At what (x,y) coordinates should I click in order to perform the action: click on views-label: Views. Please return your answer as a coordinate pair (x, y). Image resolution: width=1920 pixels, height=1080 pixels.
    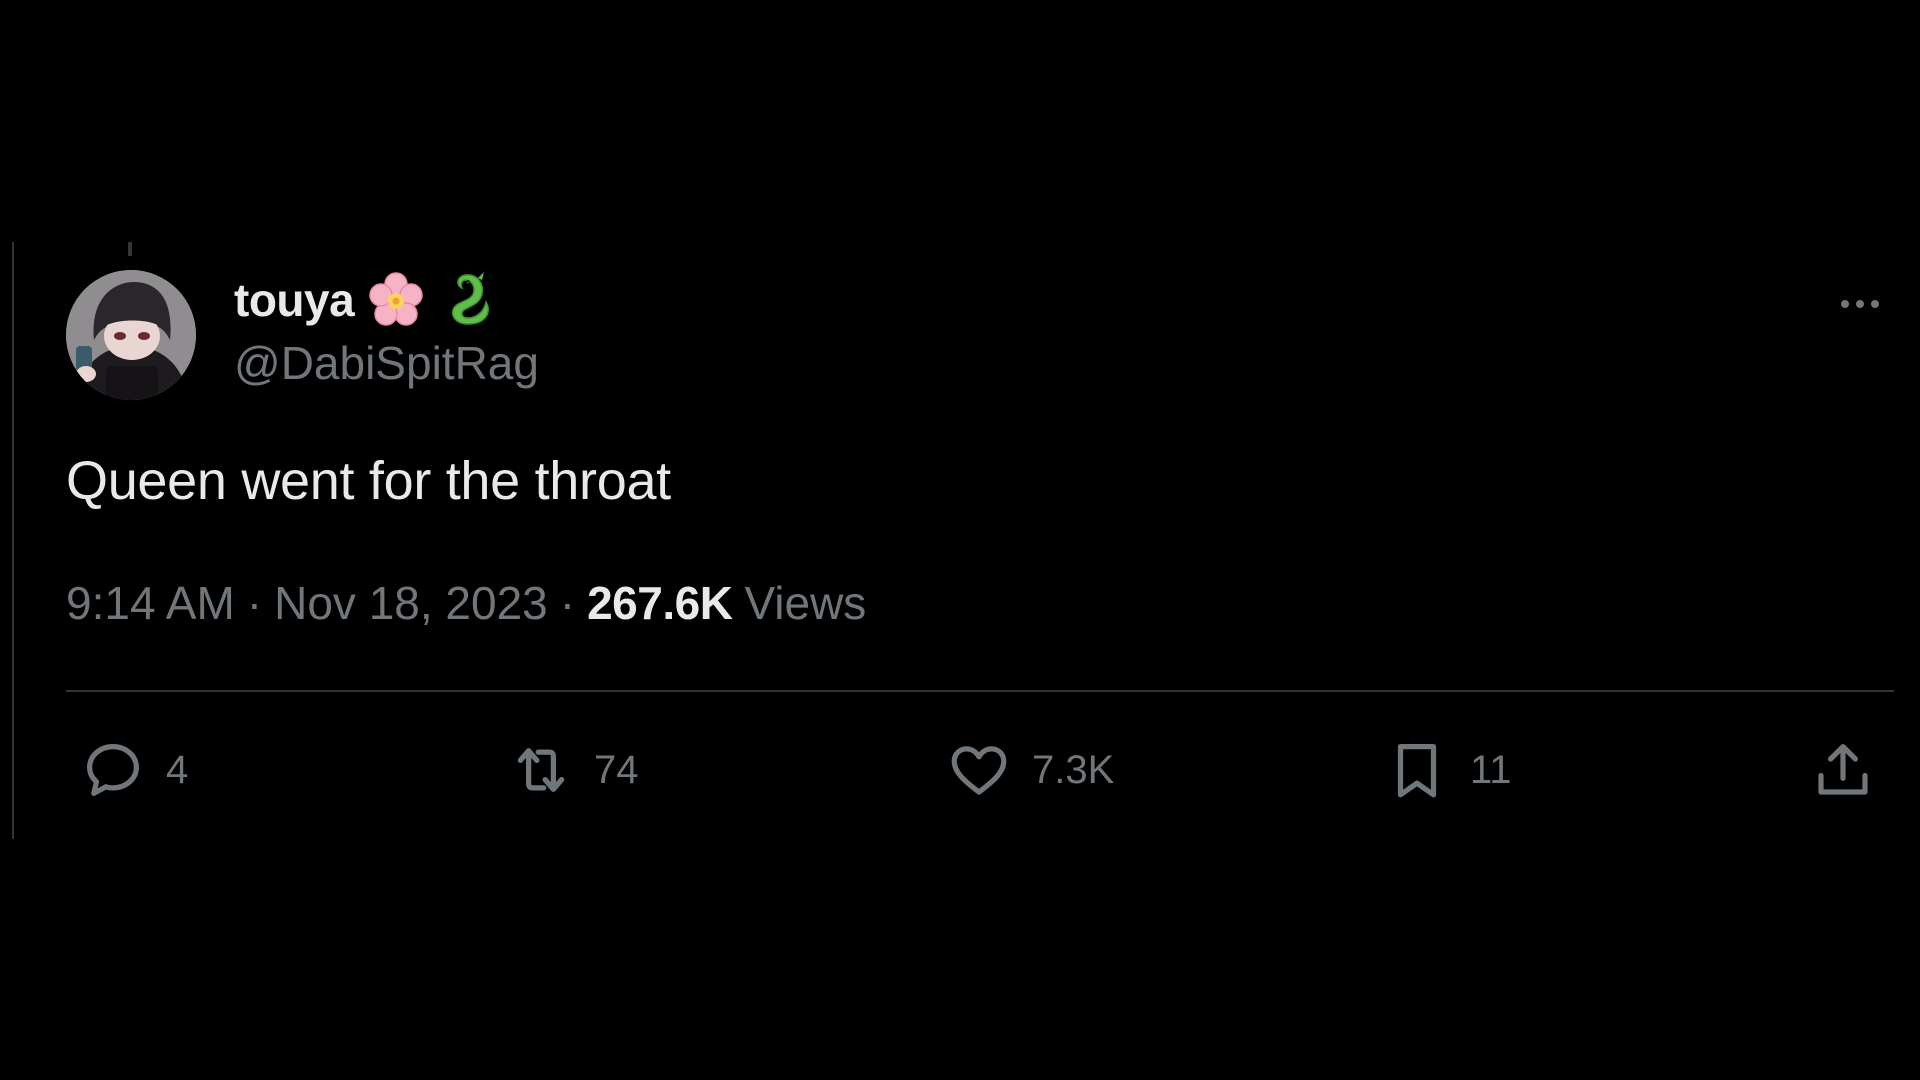
    Looking at the image, I should click on (805, 603).